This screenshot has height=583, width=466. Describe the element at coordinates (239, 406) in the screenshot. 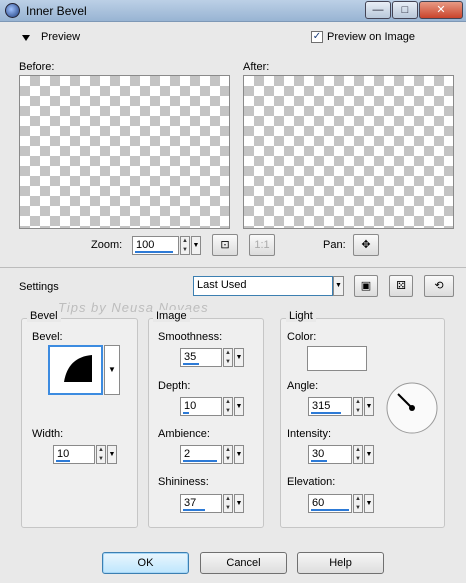

I see `depth-dropdown: ▼` at that location.